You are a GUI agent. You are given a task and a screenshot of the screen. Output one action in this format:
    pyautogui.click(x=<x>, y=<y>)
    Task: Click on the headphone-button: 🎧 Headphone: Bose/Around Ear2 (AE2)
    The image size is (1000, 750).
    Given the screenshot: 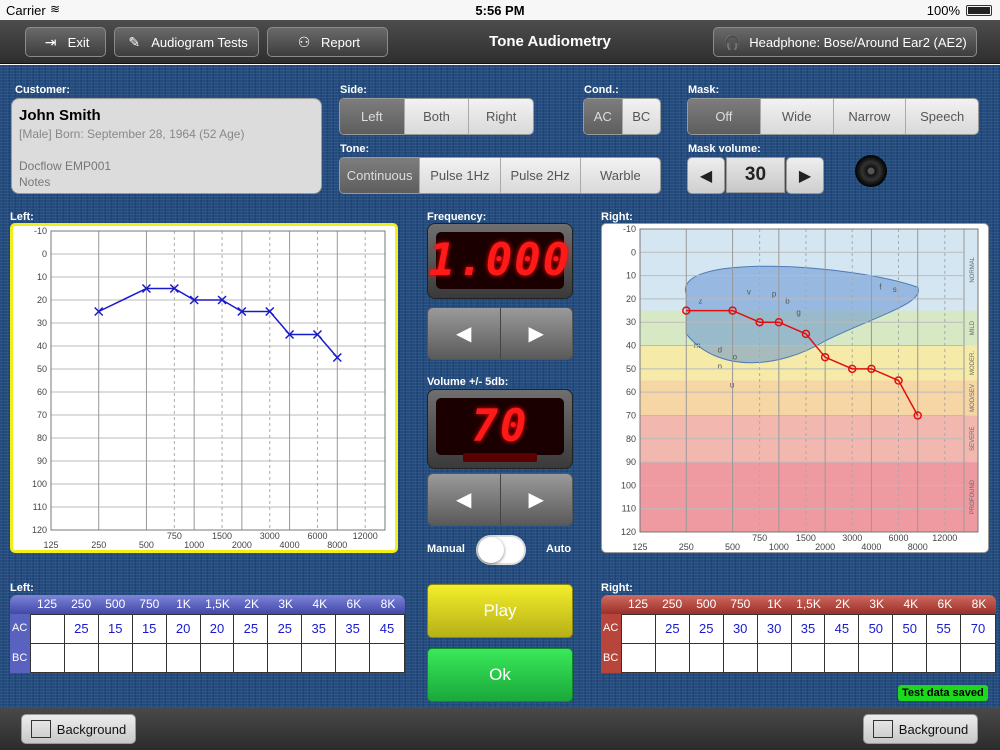 What is the action you would take?
    pyautogui.click(x=845, y=42)
    